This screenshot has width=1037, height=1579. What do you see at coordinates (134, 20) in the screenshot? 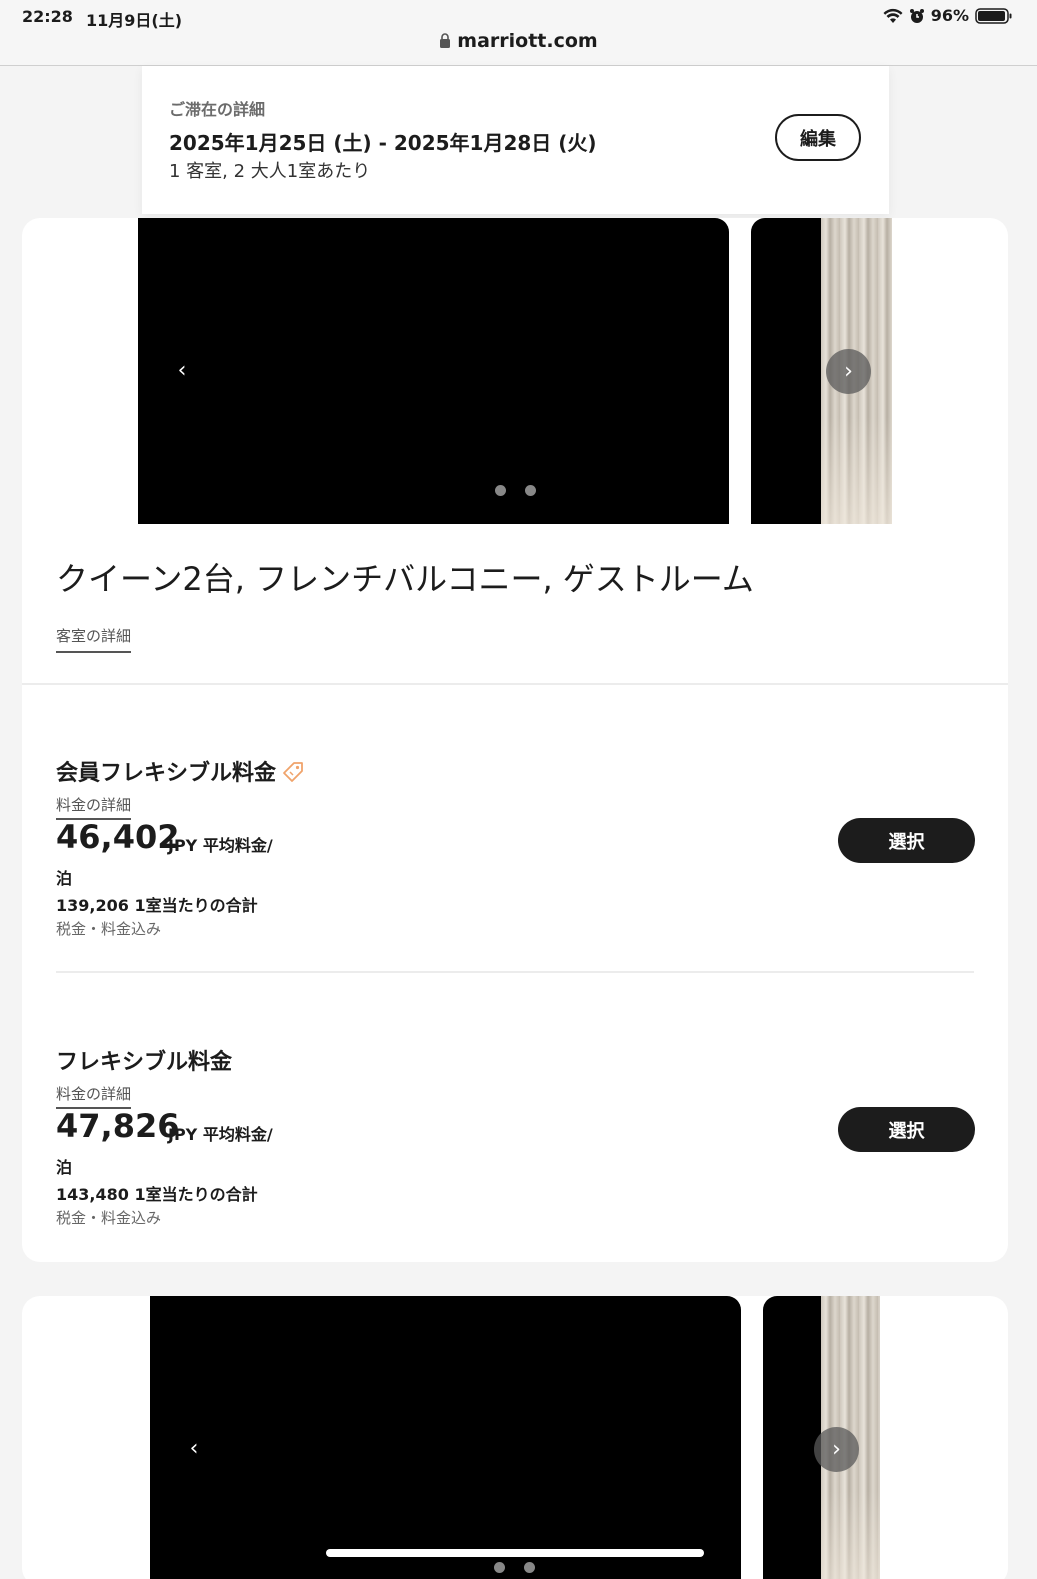
I see `status-date: 11月9日(土)` at bounding box center [134, 20].